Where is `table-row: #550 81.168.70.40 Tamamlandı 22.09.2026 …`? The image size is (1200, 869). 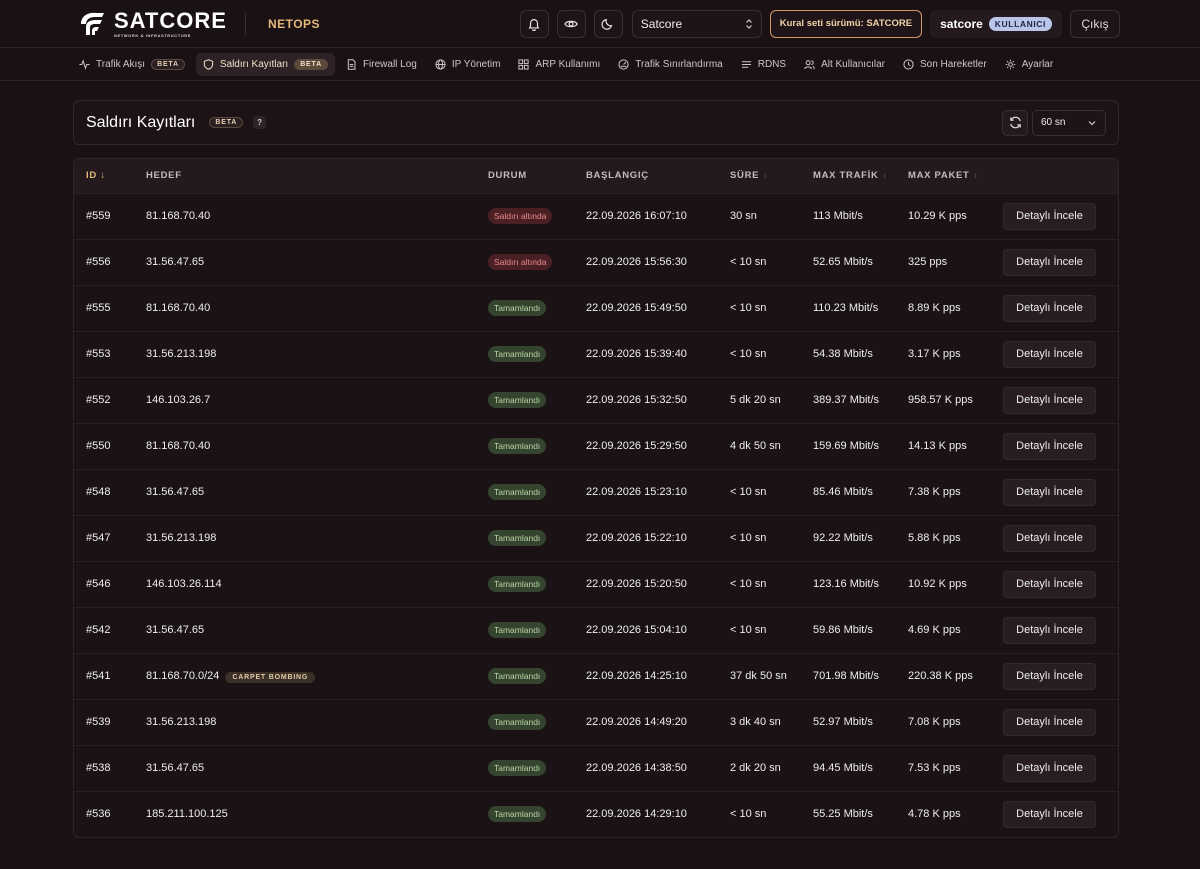
table-row: #550 81.168.70.40 Tamamlandı 22.09.2026 … is located at coordinates (596, 446).